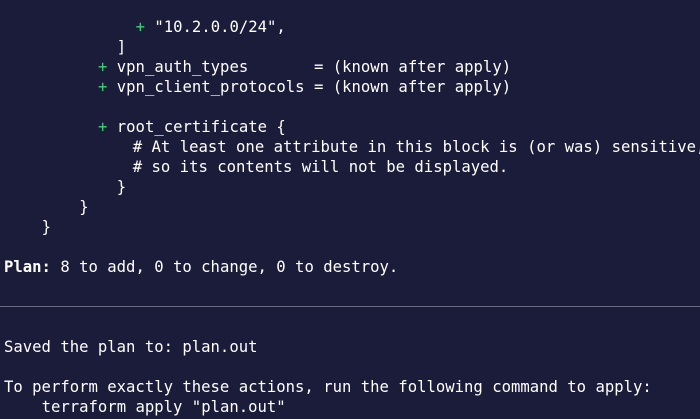  What do you see at coordinates (210, 87) in the screenshot?
I see `attribute-name: vpn_client_protocols` at bounding box center [210, 87].